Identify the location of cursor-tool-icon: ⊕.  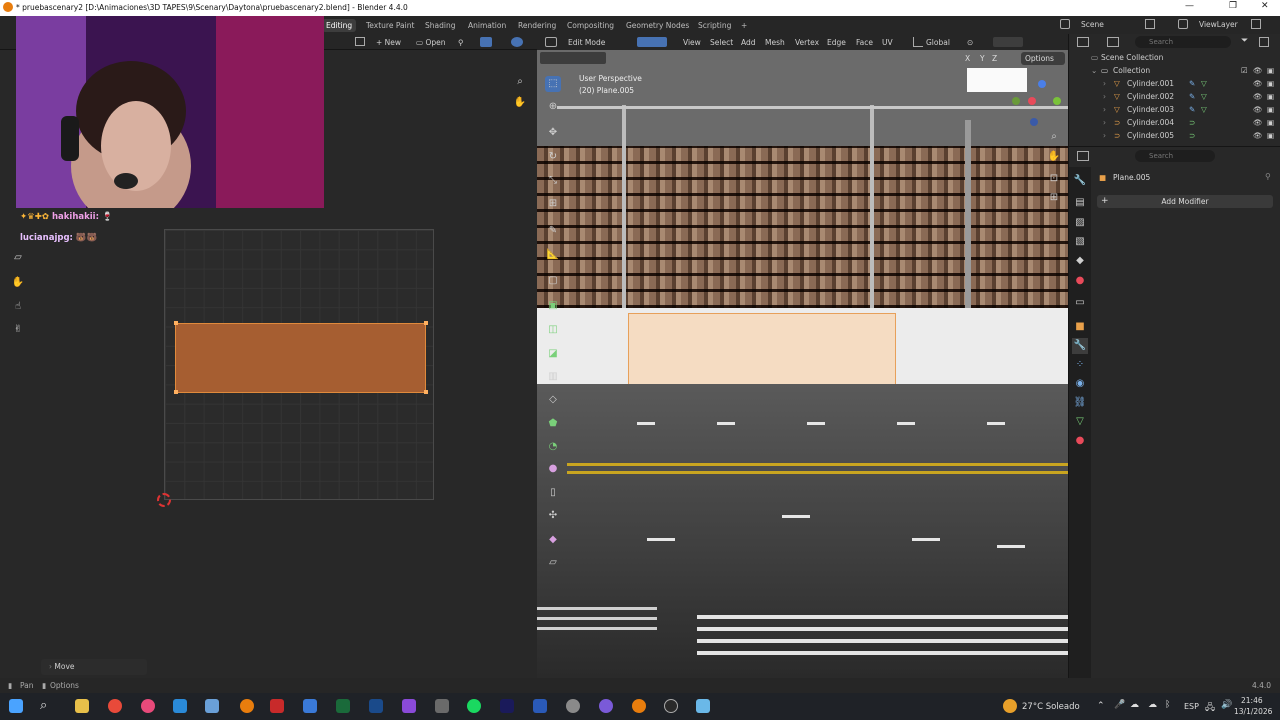
(553, 107).